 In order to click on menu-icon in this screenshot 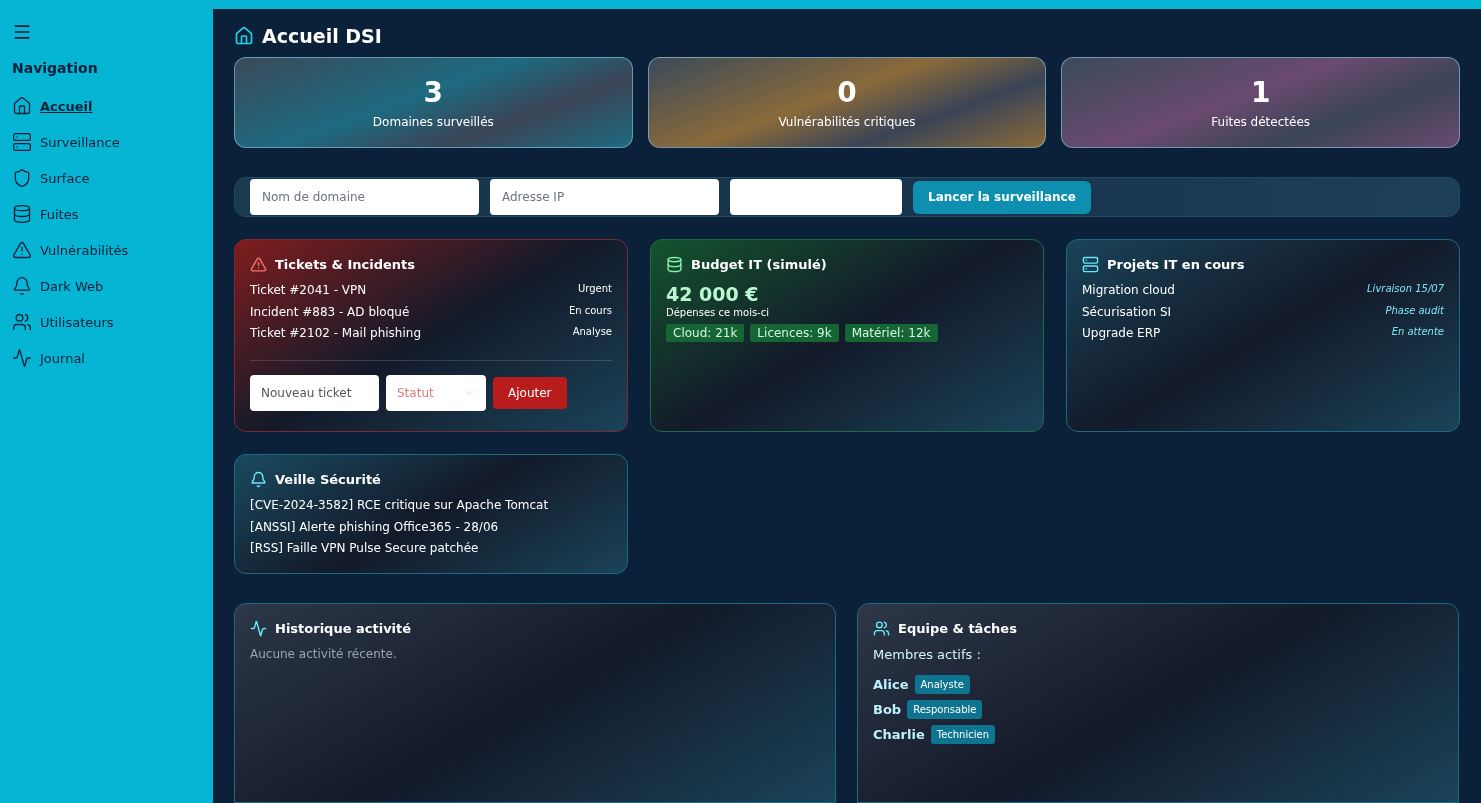, I will do `click(22, 32)`.